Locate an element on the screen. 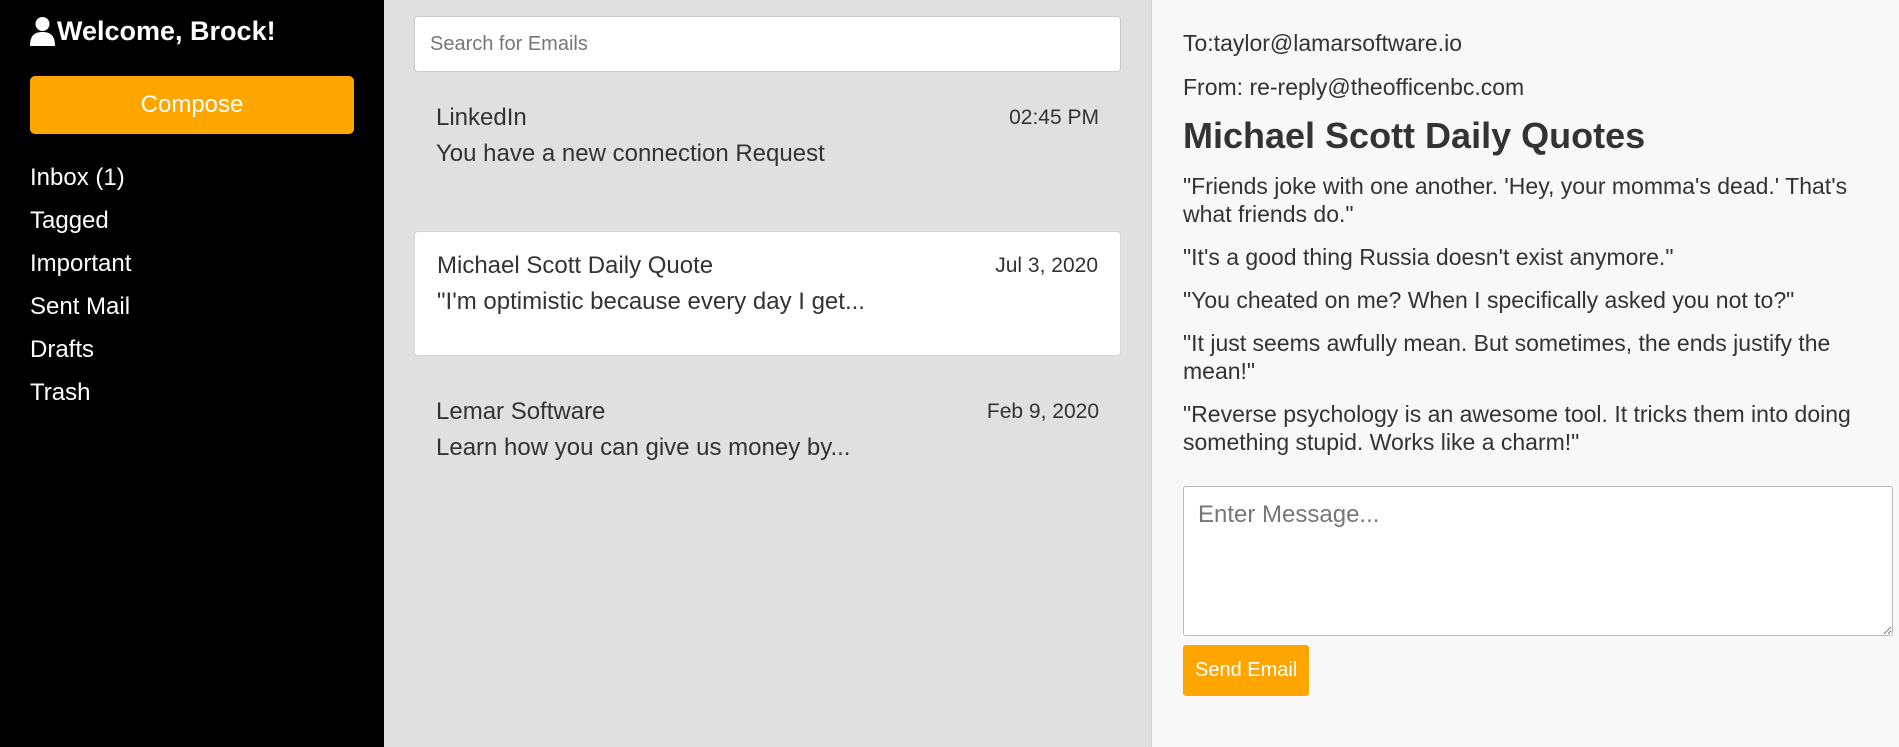 This screenshot has width=1899, height=747. welcome-header: Welcome, Brock! is located at coordinates (192, 31).